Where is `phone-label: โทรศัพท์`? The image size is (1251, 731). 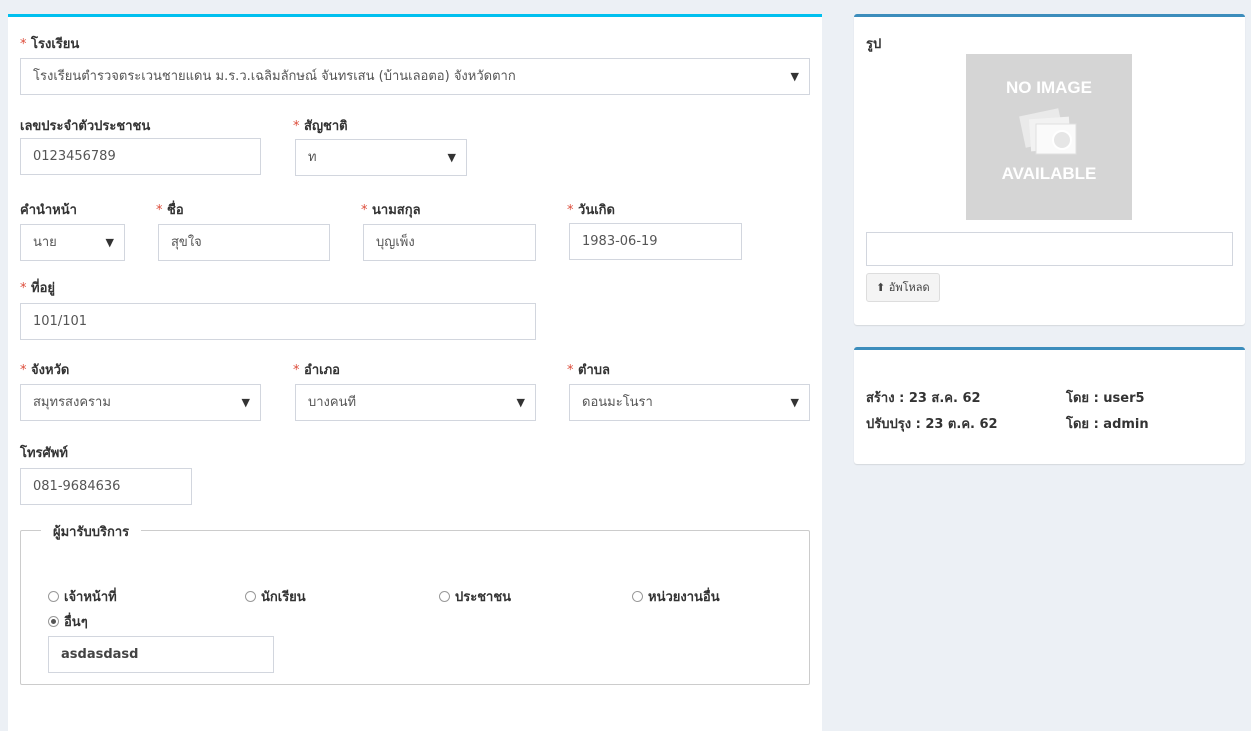
phone-label: โทรศัพท์ is located at coordinates (44, 453).